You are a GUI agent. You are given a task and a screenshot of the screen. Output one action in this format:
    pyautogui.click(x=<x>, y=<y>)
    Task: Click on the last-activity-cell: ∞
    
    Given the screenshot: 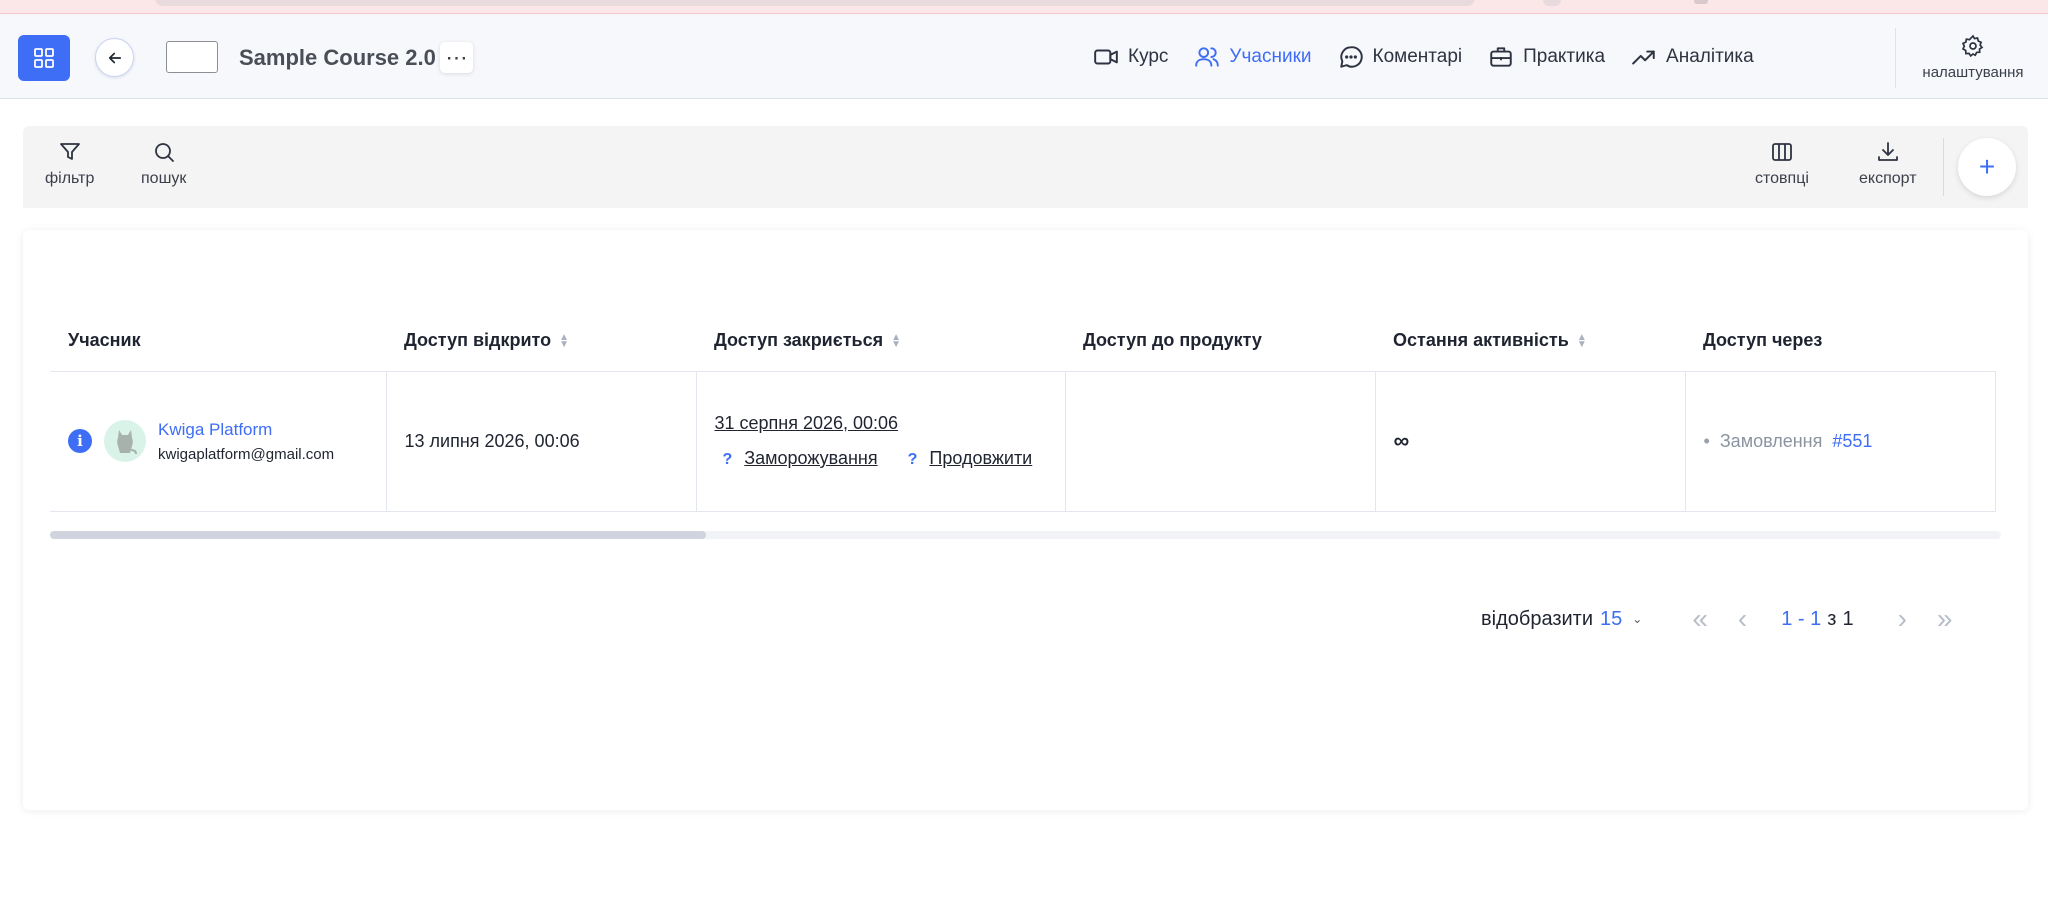 What is the action you would take?
    pyautogui.click(x=1530, y=441)
    